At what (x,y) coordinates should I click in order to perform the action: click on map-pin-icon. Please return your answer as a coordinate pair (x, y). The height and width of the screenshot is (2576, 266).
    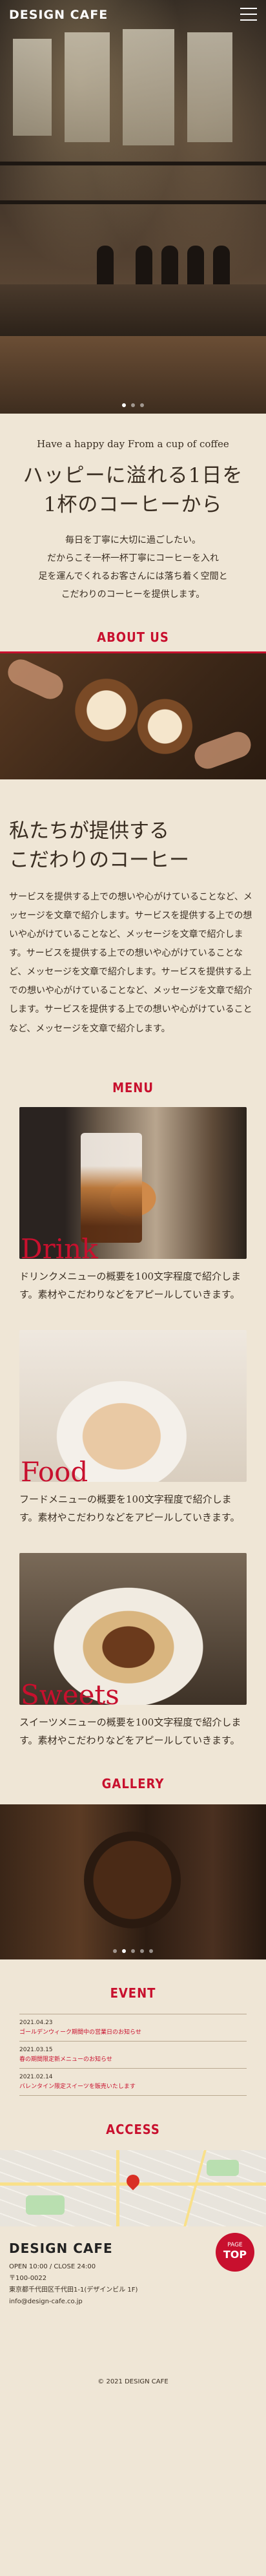
    Looking at the image, I should click on (133, 2180).